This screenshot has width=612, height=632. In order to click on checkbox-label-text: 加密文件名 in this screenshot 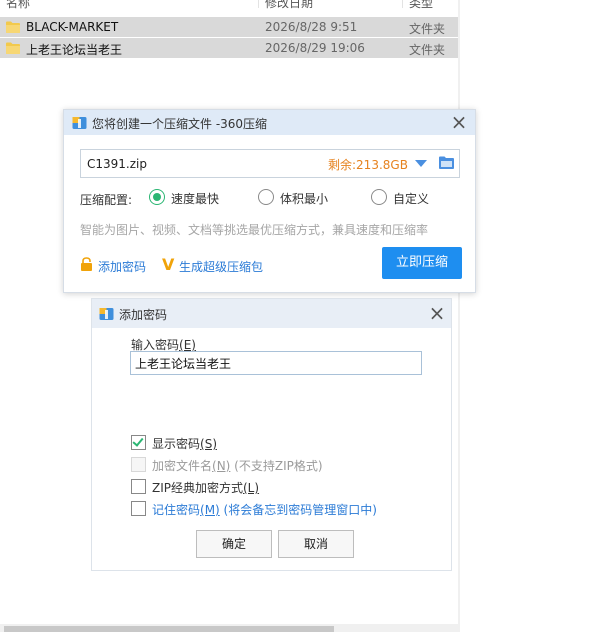, I will do `click(182, 466)`.